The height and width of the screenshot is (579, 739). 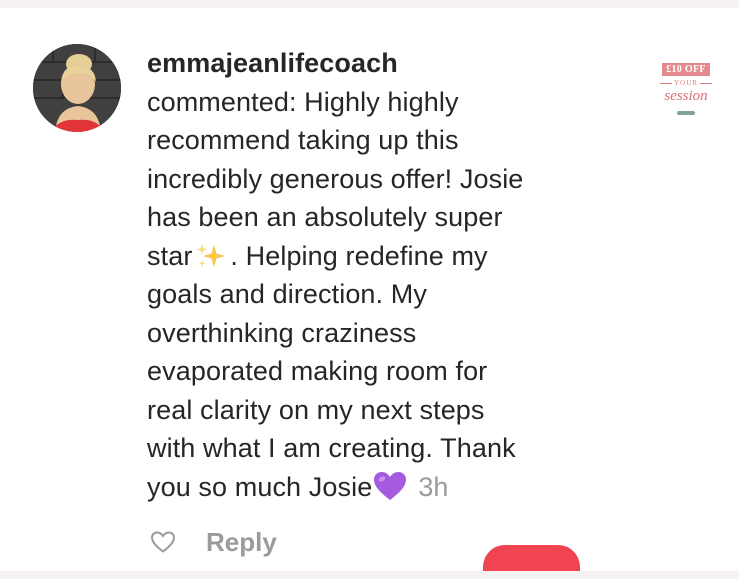 What do you see at coordinates (241, 542) in the screenshot?
I see `reply-button: Reply` at bounding box center [241, 542].